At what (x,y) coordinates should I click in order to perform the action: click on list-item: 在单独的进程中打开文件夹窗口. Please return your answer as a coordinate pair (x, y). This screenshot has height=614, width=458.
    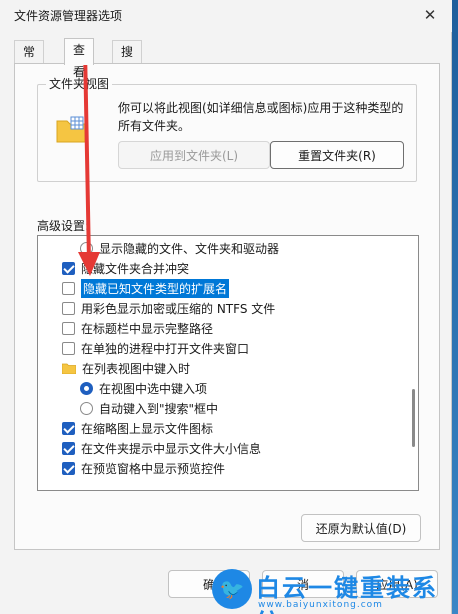
    Looking at the image, I should click on (155, 348).